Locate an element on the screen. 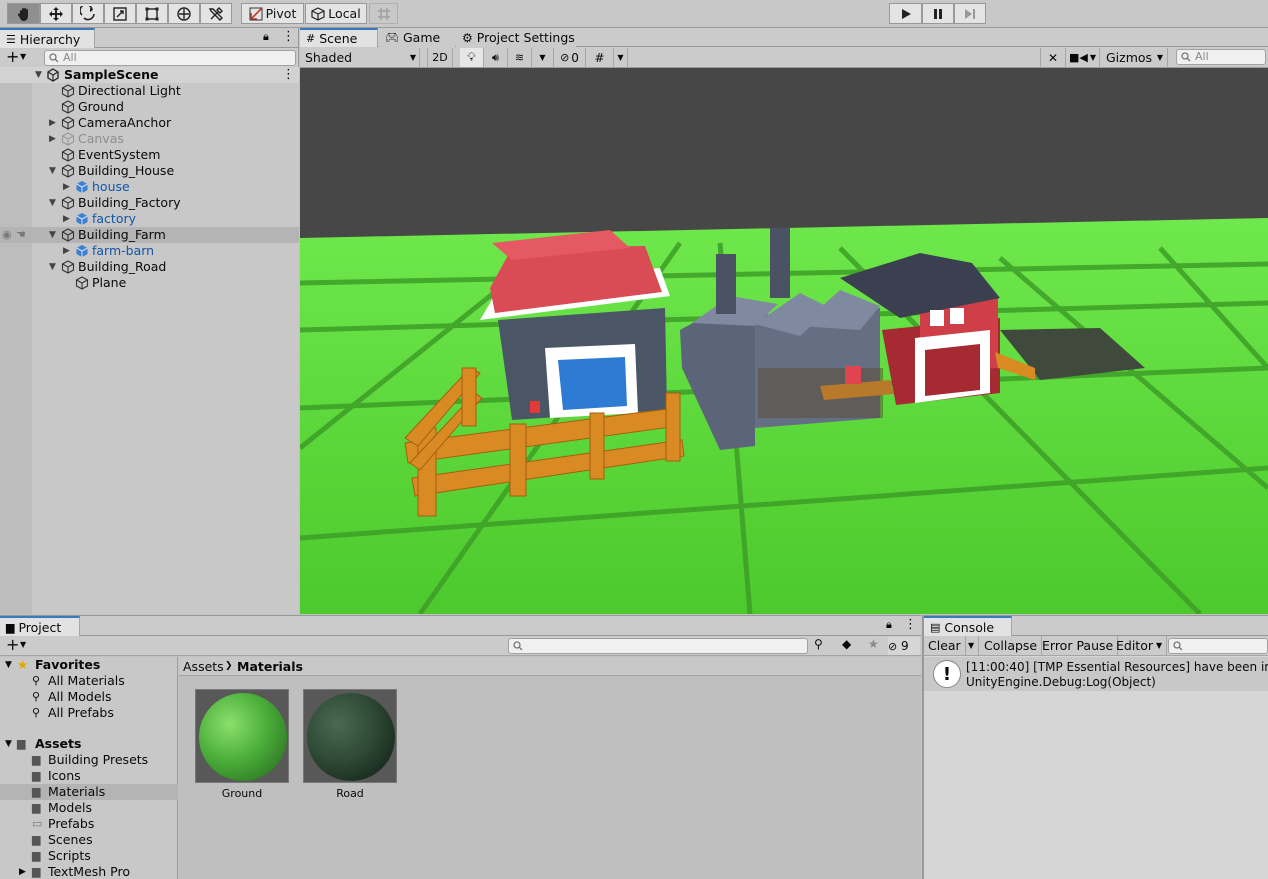  pivot-toggle: Pivot is located at coordinates (272, 13).